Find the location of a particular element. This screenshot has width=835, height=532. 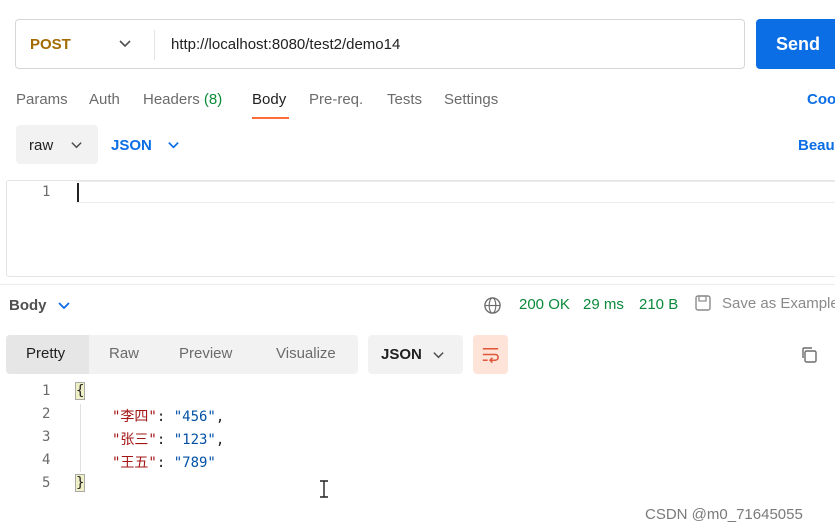

tab-headers-label: Headers is located at coordinates (171, 99).